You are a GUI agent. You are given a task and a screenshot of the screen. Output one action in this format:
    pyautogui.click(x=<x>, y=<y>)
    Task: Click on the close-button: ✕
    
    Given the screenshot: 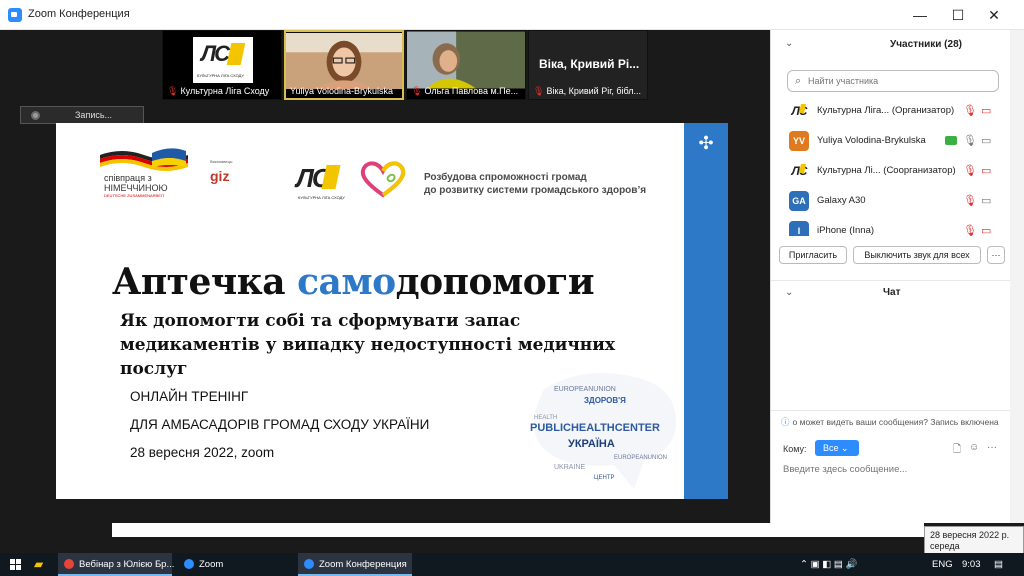 What is the action you would take?
    pyautogui.click(x=994, y=15)
    